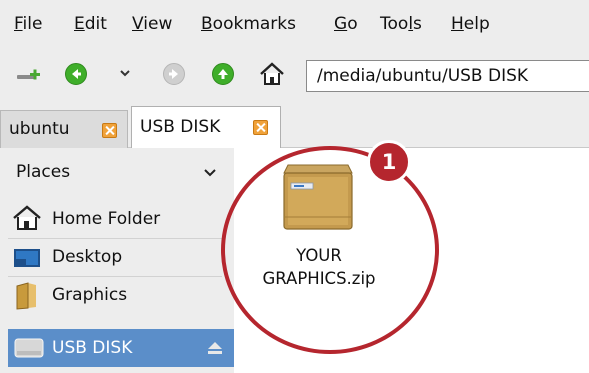 The image size is (589, 373). What do you see at coordinates (417, 24) in the screenshot?
I see `menu-tools-label: s` at bounding box center [417, 24].